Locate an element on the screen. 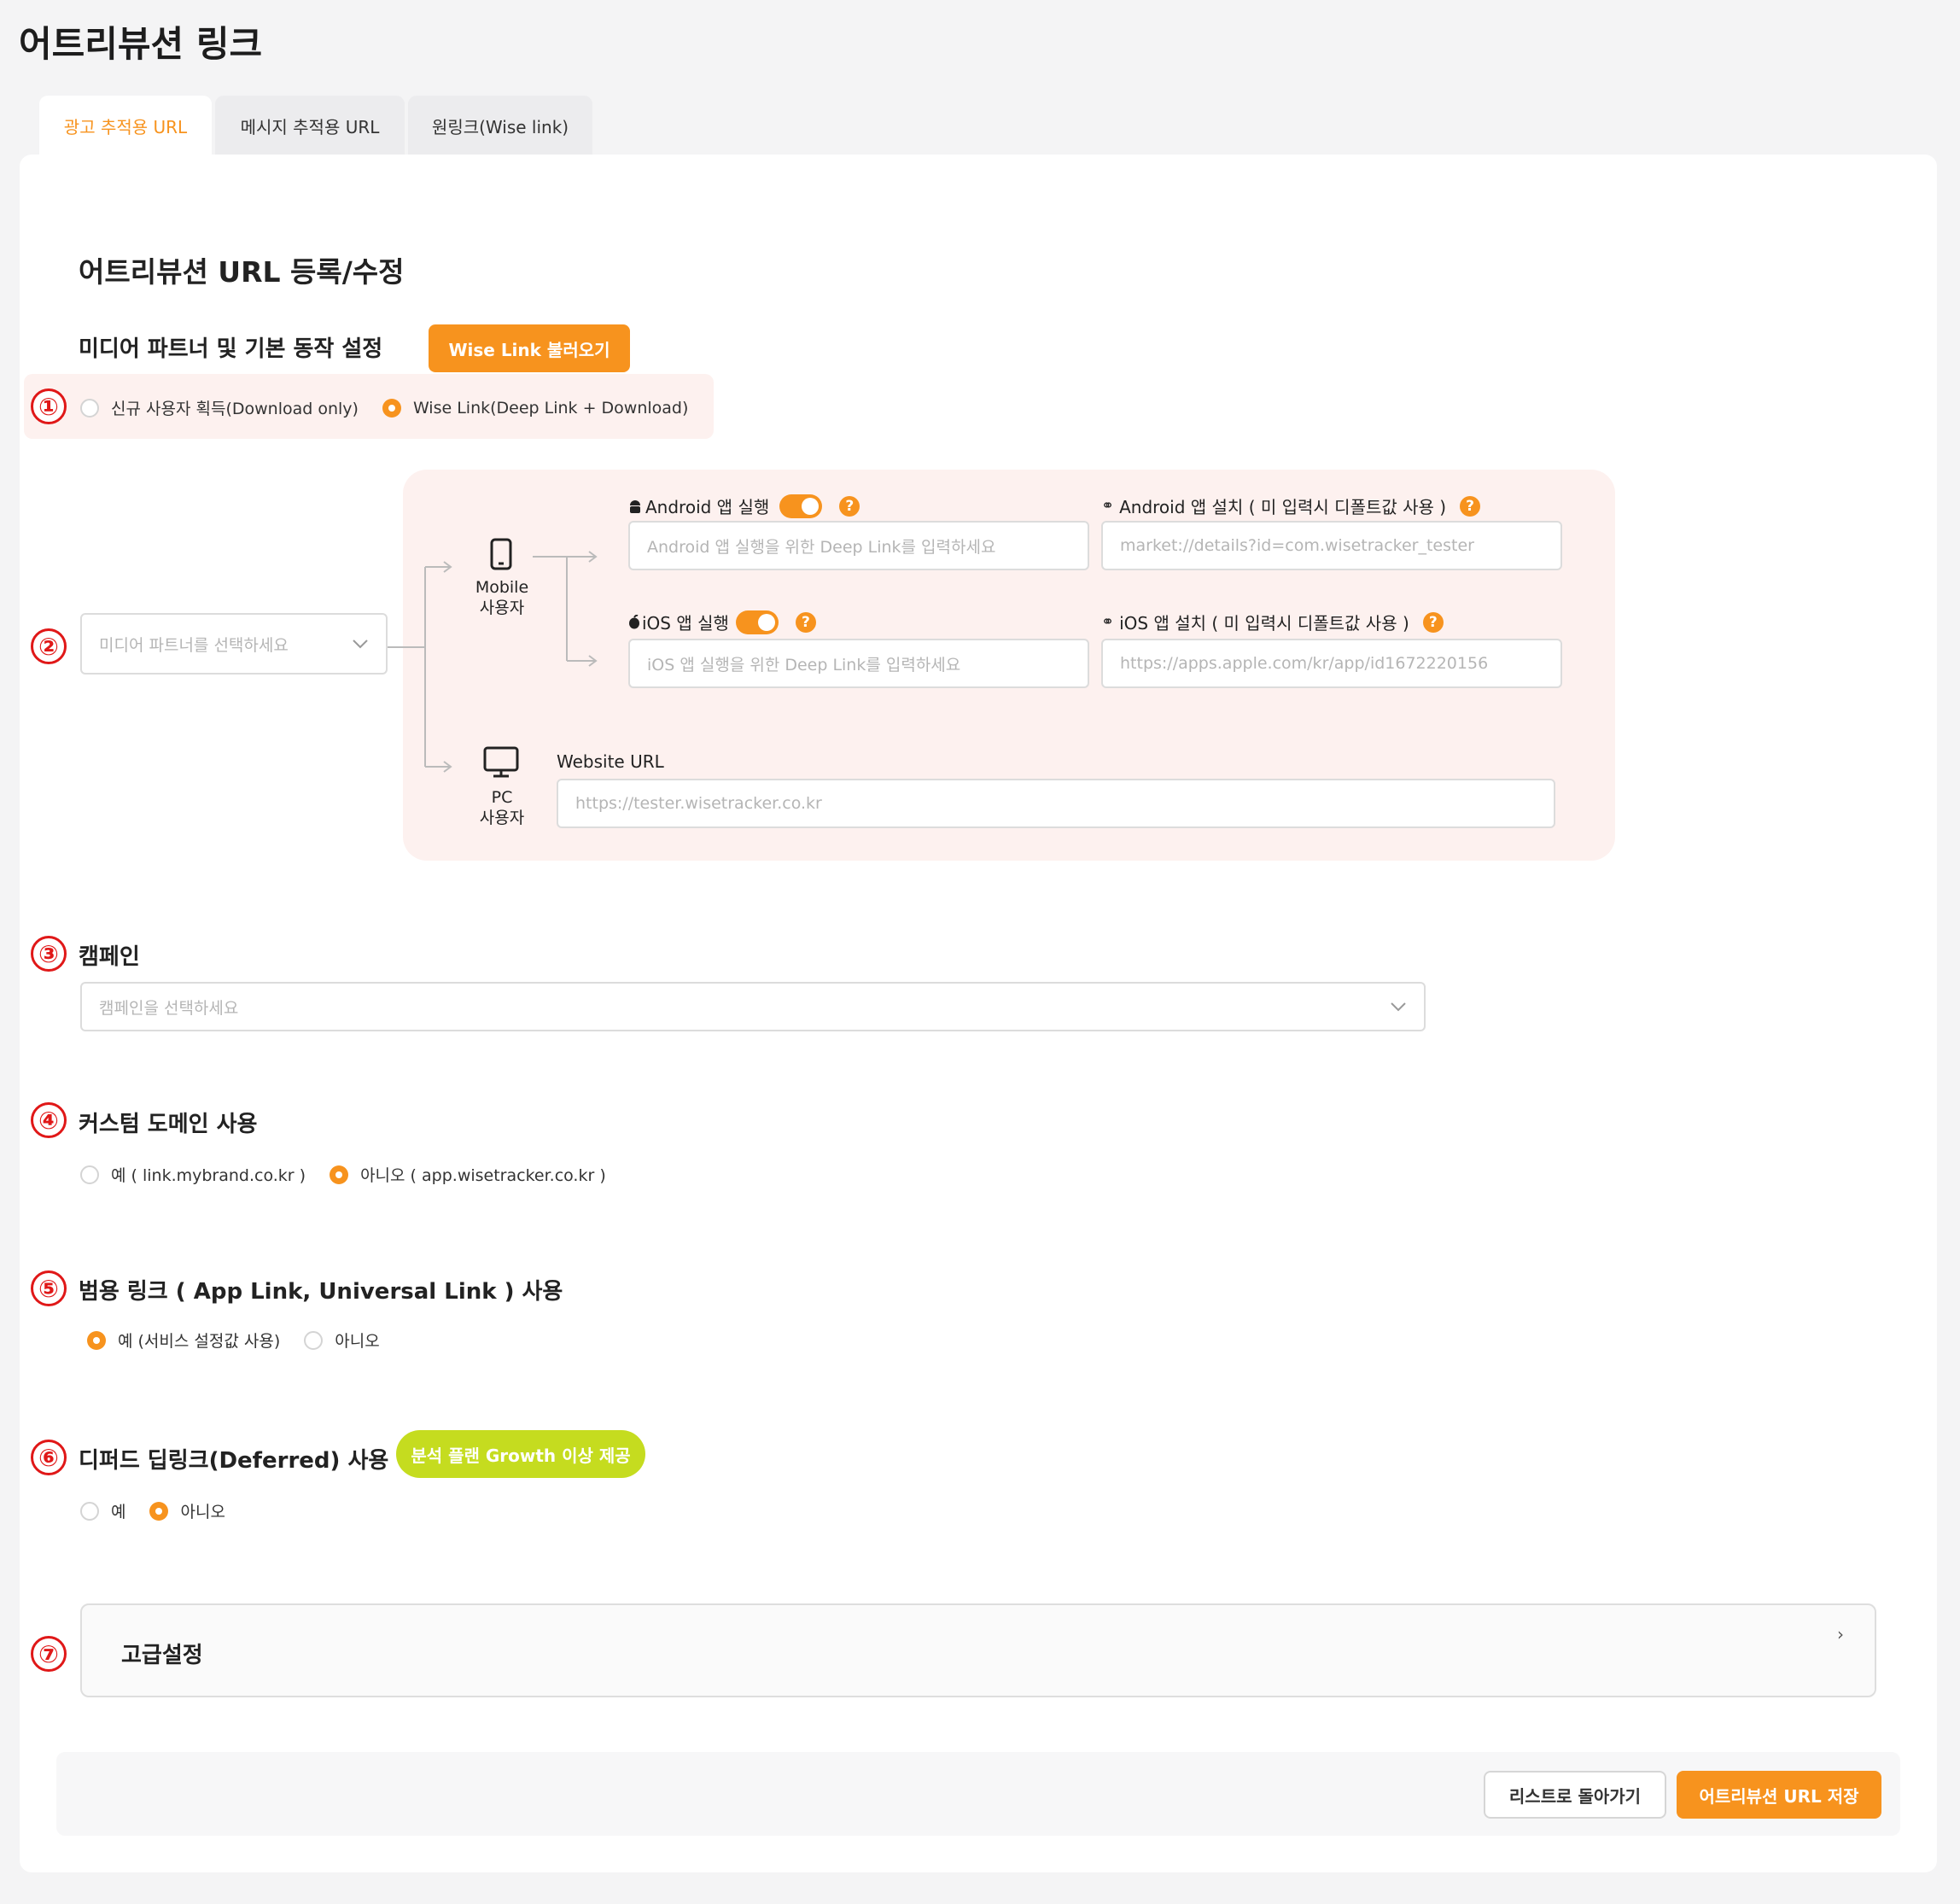 The height and width of the screenshot is (1904, 1960). pc-user-label: PC 사용자 is located at coordinates (502, 808).